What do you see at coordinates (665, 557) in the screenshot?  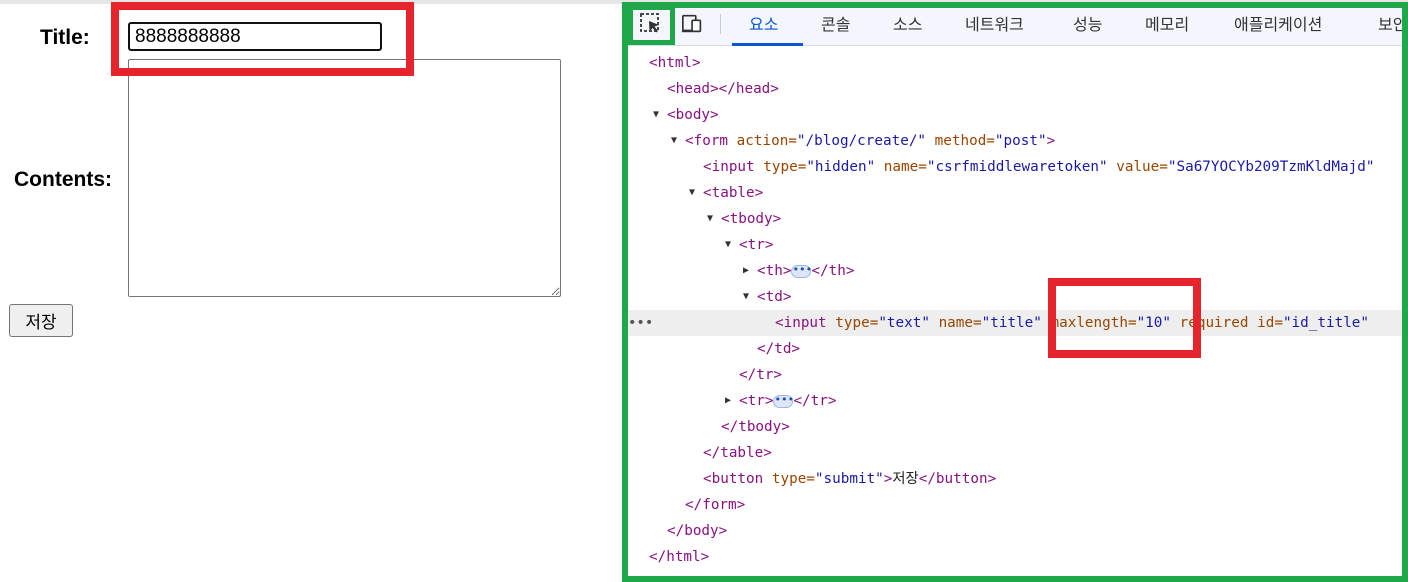 I see `dom-node-html-close: </html>` at bounding box center [665, 557].